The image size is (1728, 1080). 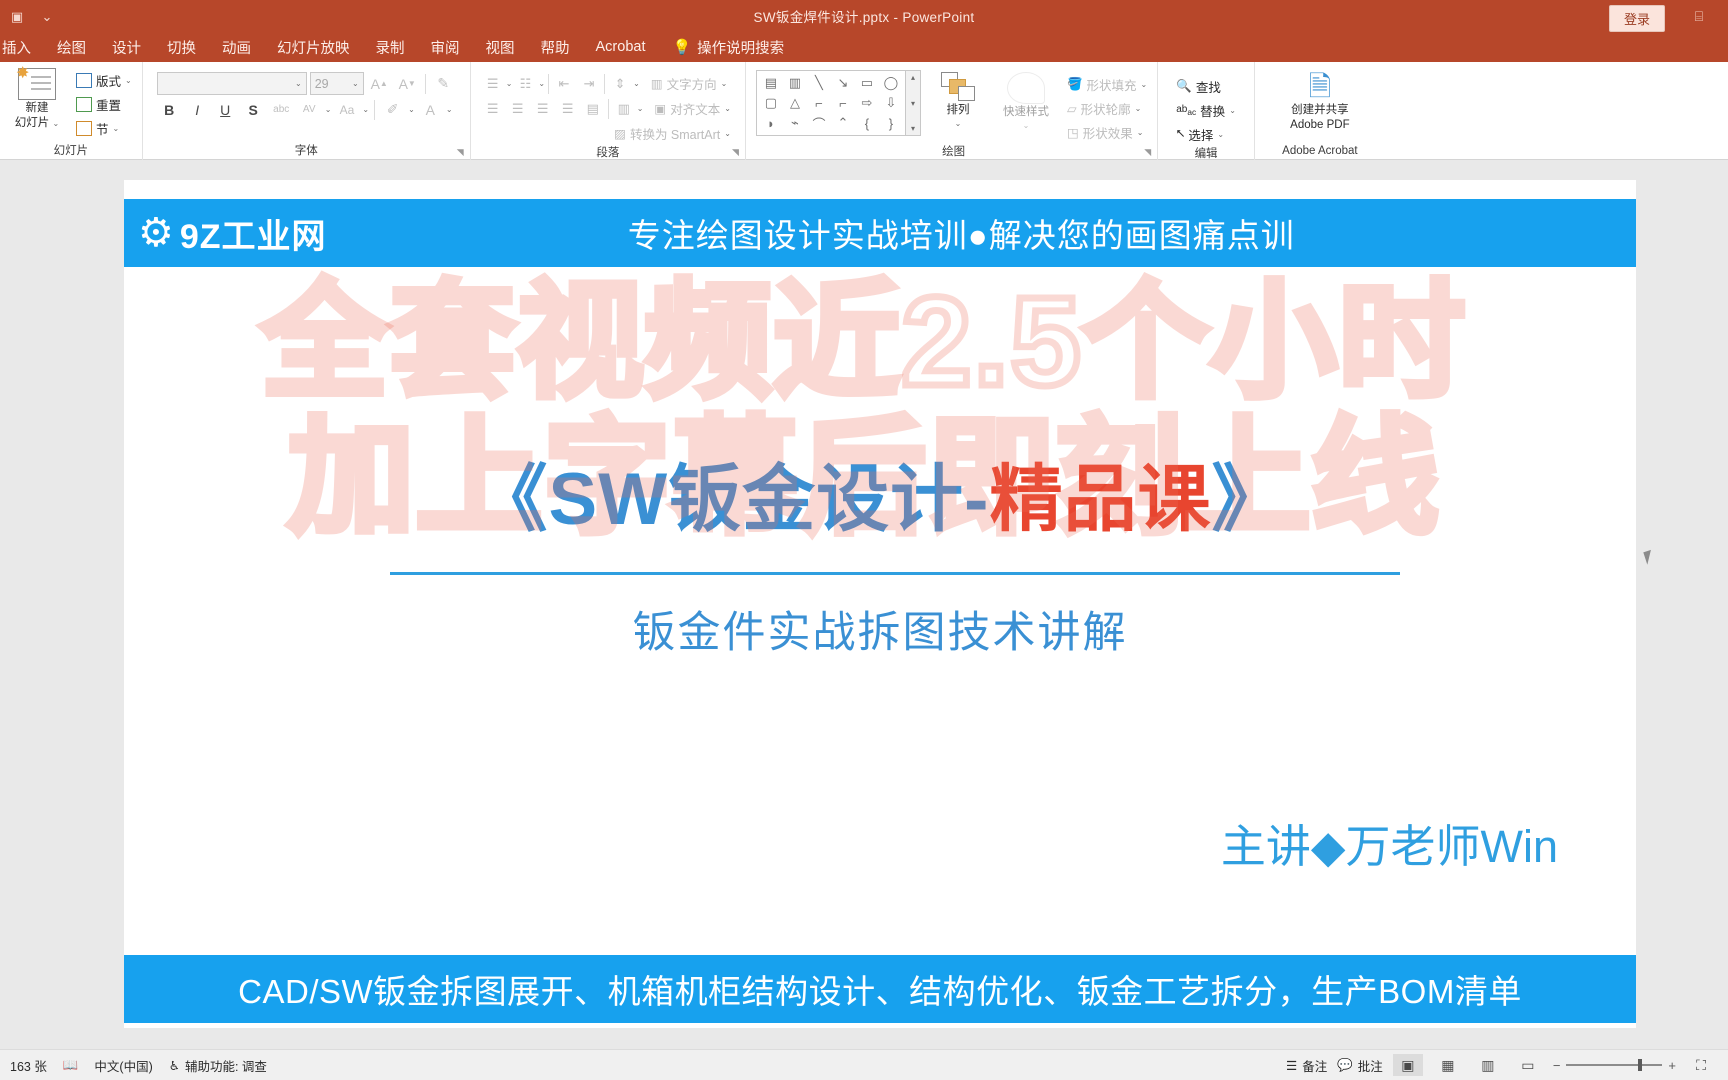 What do you see at coordinates (22, 47) in the screenshot?
I see `tab-insert: 插入` at bounding box center [22, 47].